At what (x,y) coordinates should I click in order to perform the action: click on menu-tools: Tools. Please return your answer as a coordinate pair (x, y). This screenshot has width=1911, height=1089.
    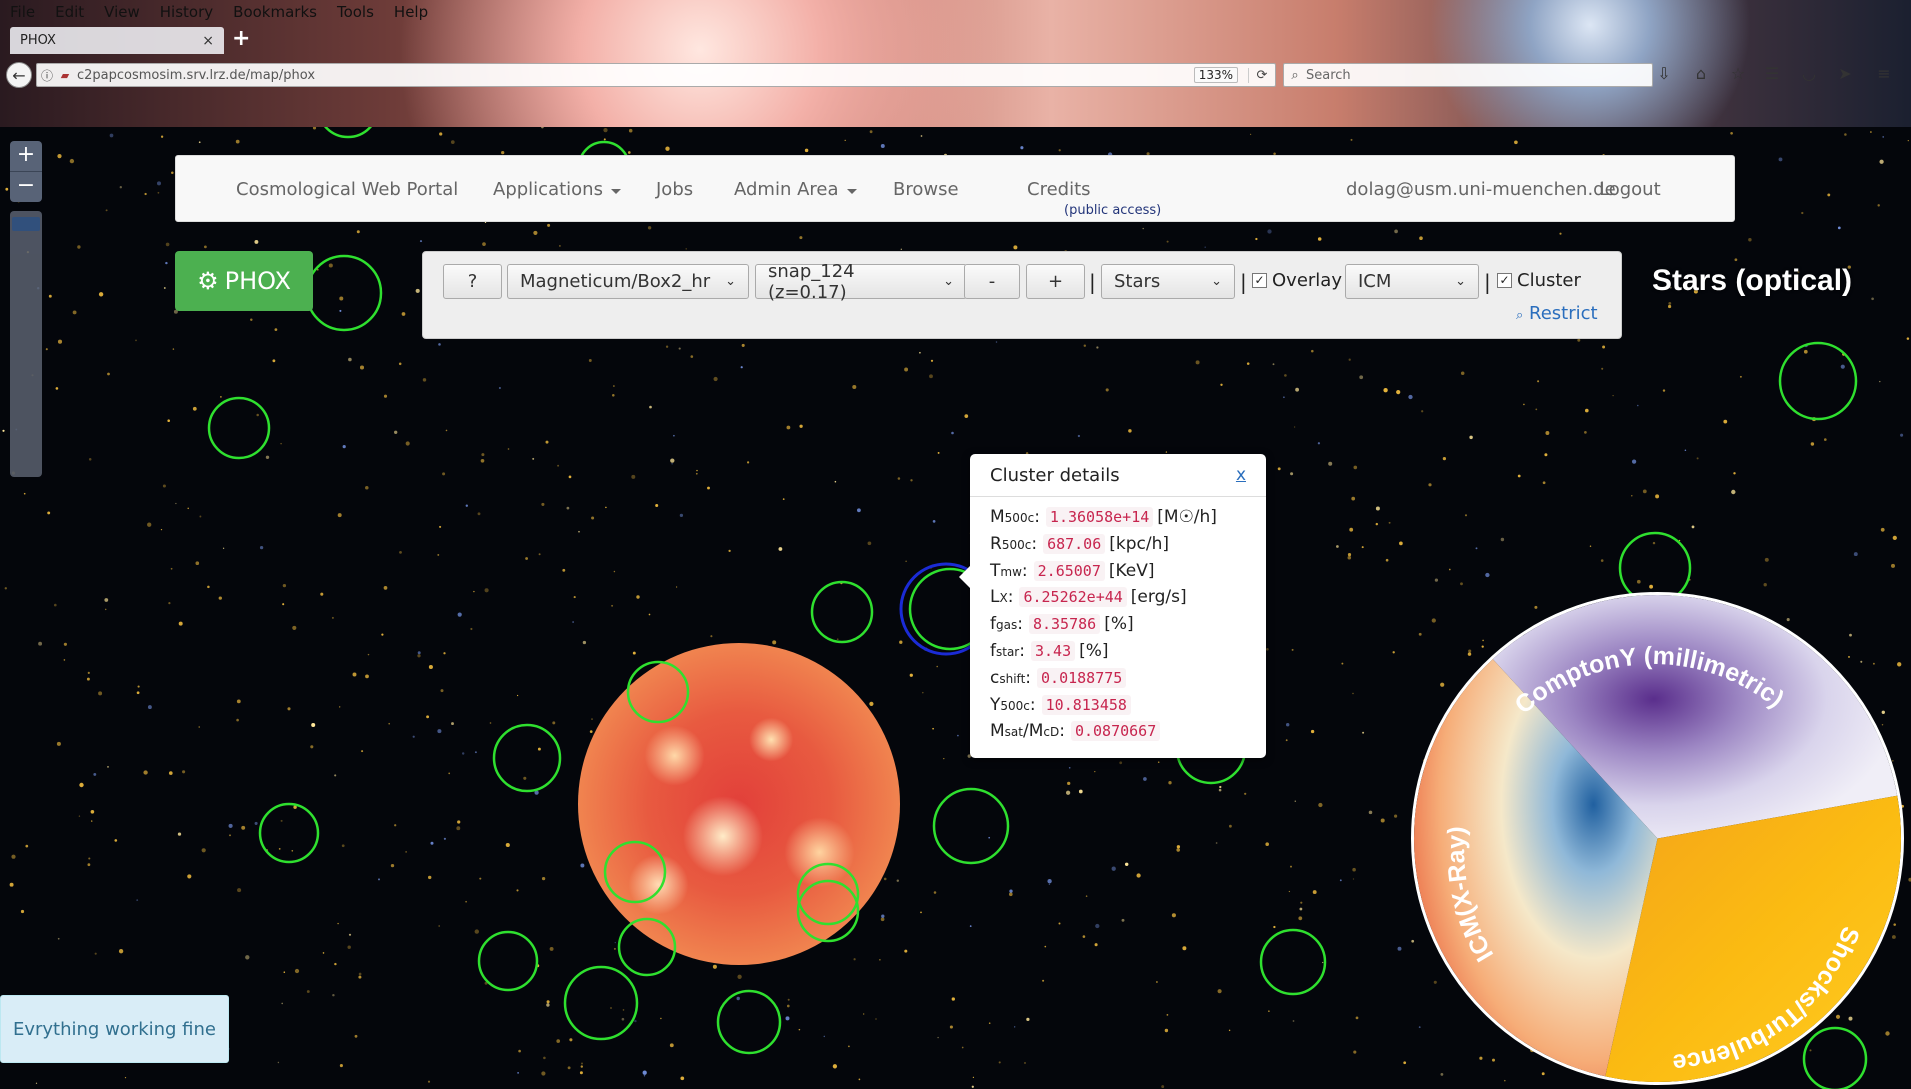
    Looking at the image, I should click on (355, 12).